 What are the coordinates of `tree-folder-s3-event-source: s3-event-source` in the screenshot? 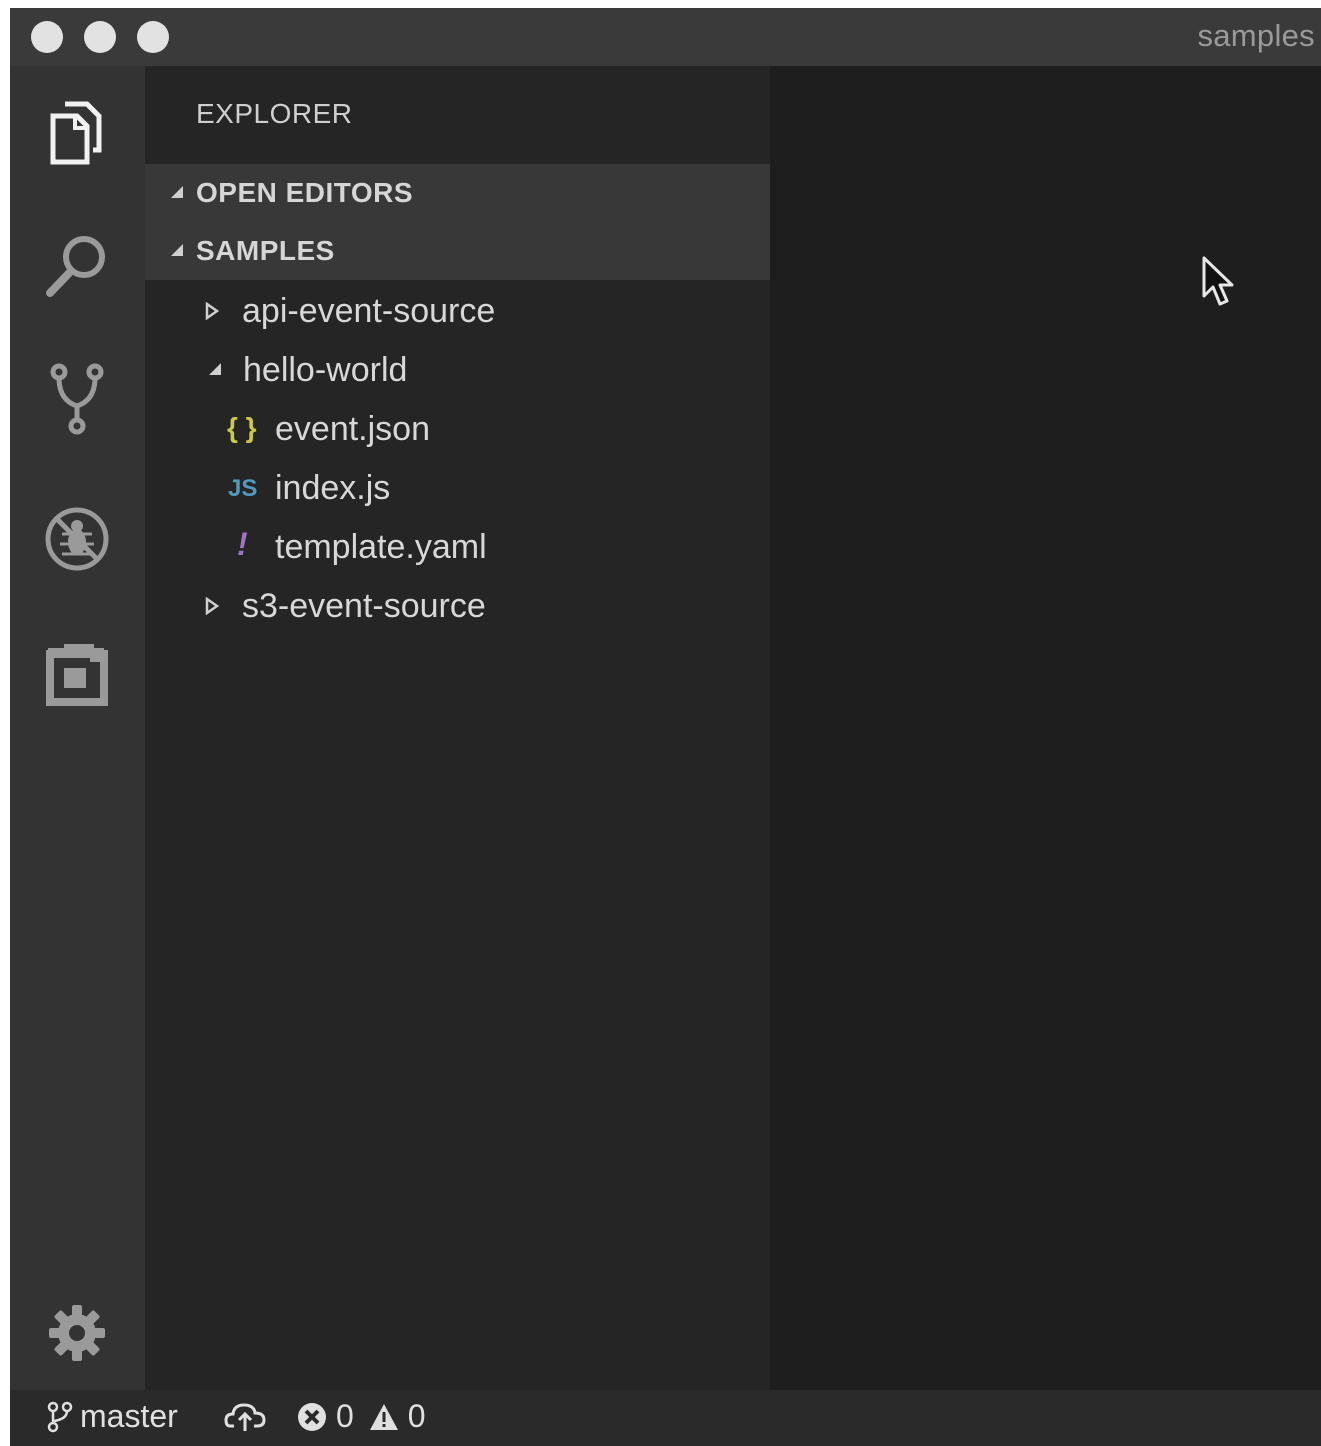 It's located at (457, 606).